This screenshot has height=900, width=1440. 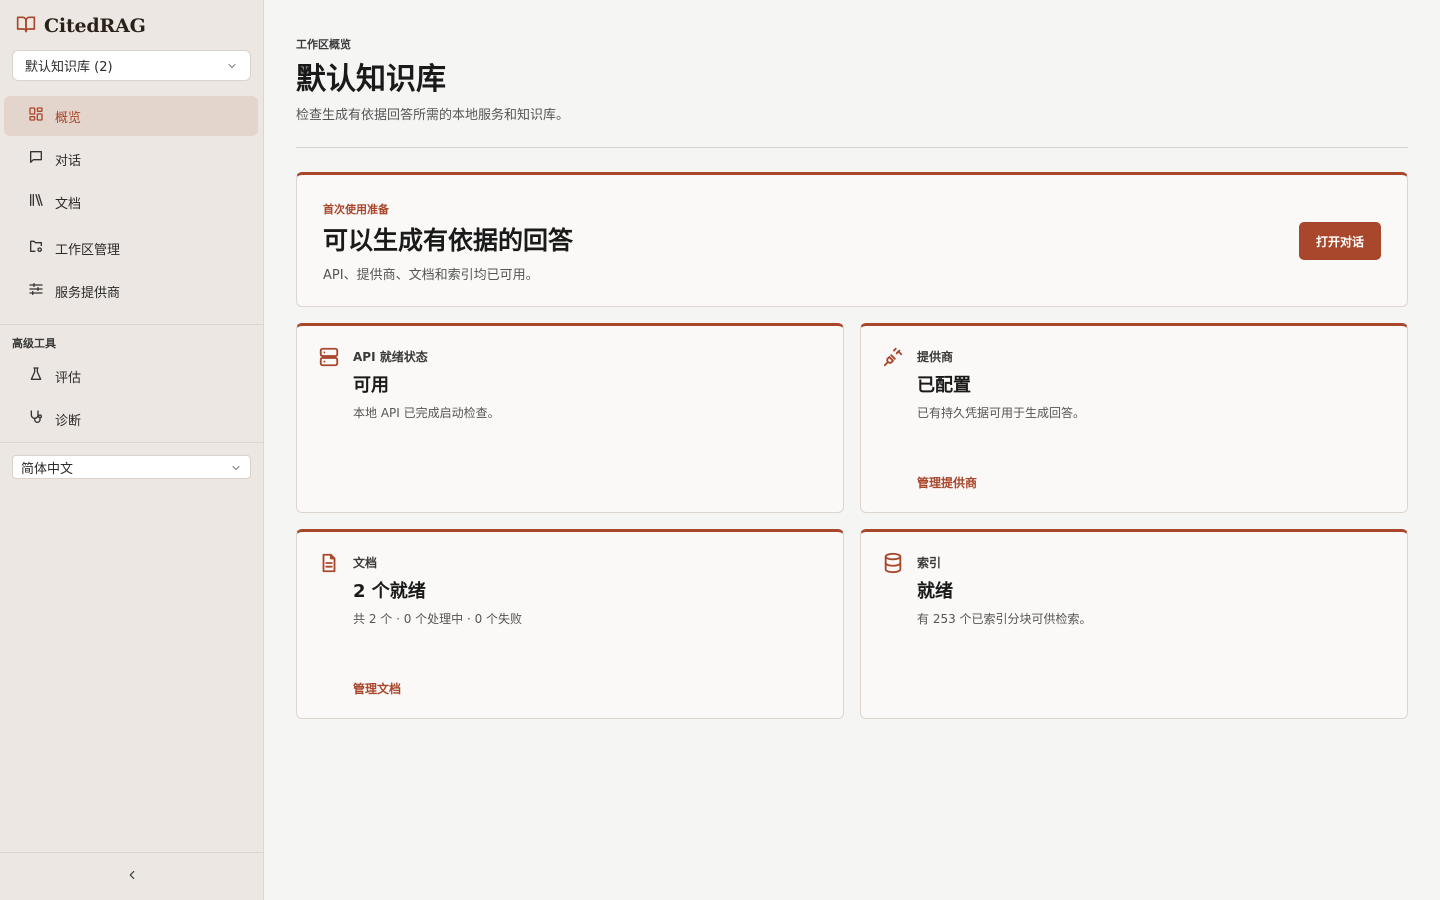 What do you see at coordinates (356, 209) in the screenshot?
I see `hero-kicker: 首次使用准备` at bounding box center [356, 209].